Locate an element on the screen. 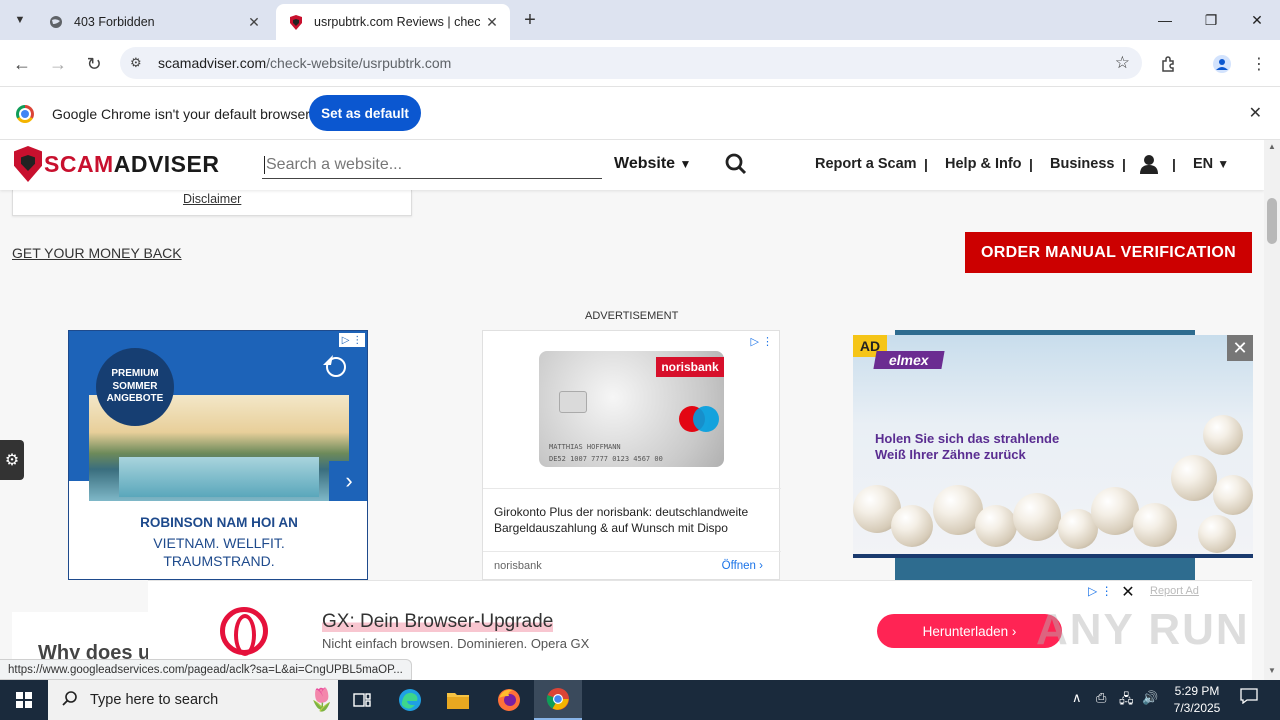 The height and width of the screenshot is (720, 1280). tab-title: 403 Forbidden is located at coordinates (114, 22).